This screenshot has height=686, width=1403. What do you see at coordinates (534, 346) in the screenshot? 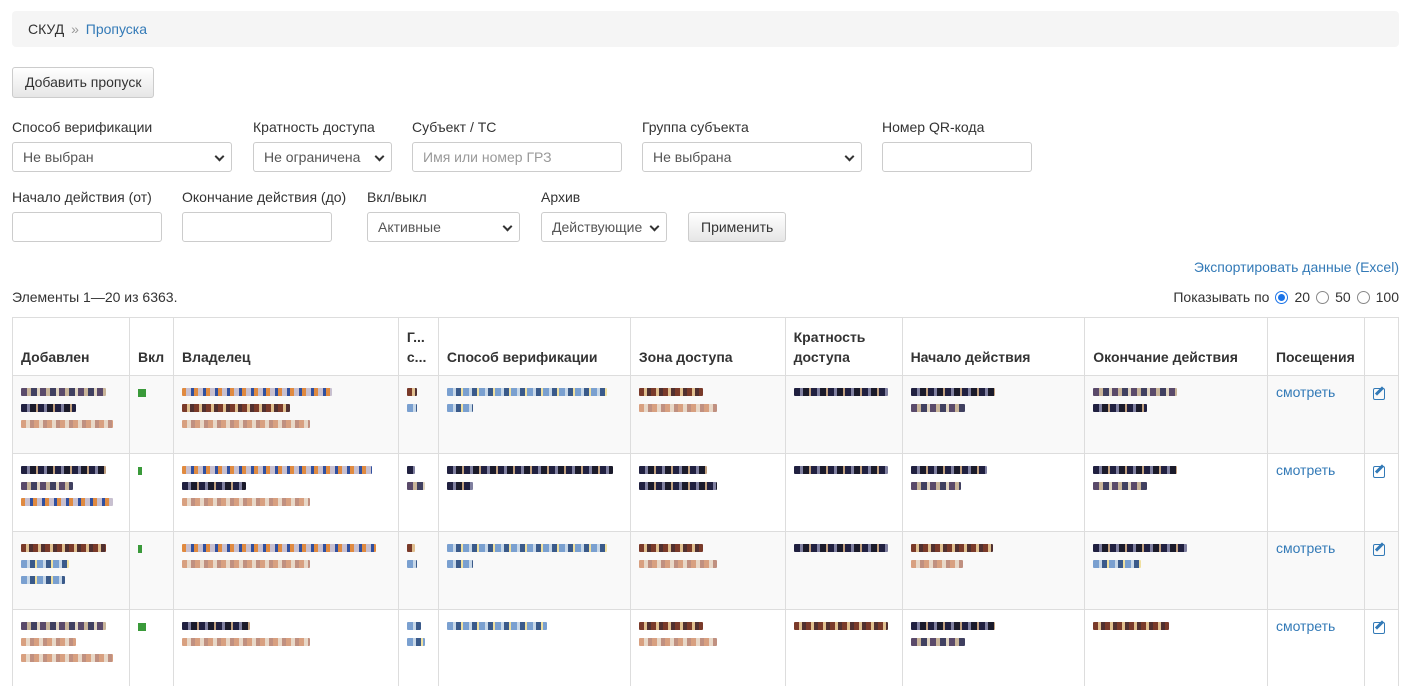
I see `col-verification: Способ верификации` at bounding box center [534, 346].